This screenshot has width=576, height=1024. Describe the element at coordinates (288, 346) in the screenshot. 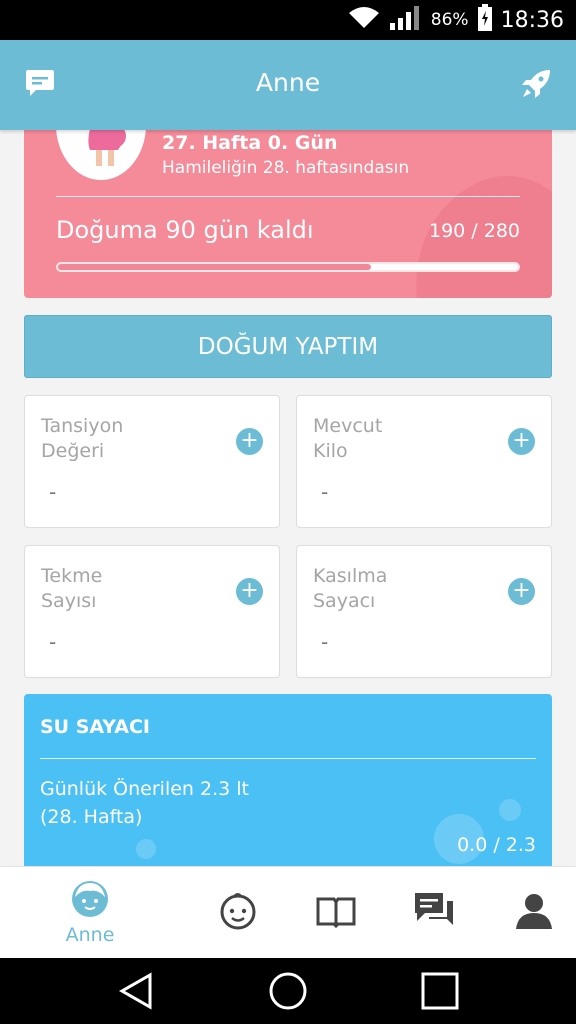

I see `gave-birth-button: DOĞUM YAPTIM` at that location.